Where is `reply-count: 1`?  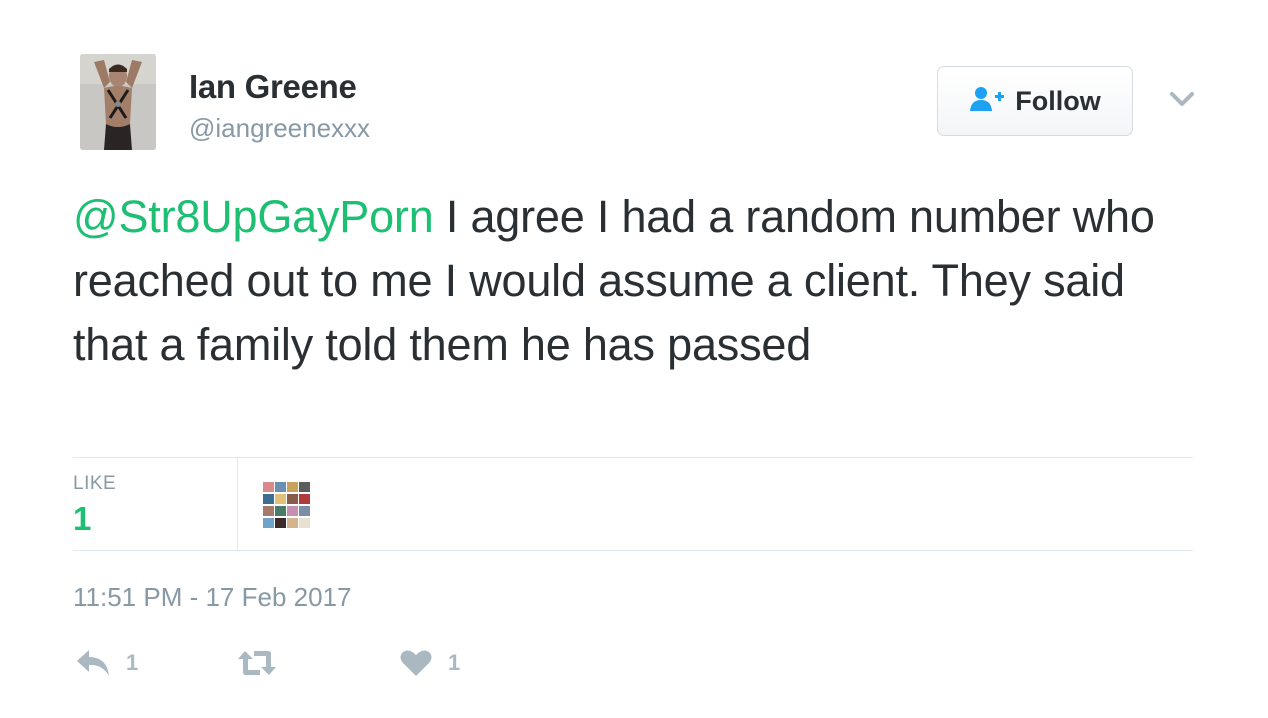 reply-count: 1 is located at coordinates (132, 662).